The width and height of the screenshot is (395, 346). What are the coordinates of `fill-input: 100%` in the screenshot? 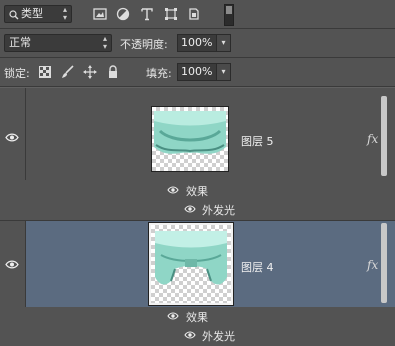 It's located at (197, 72).